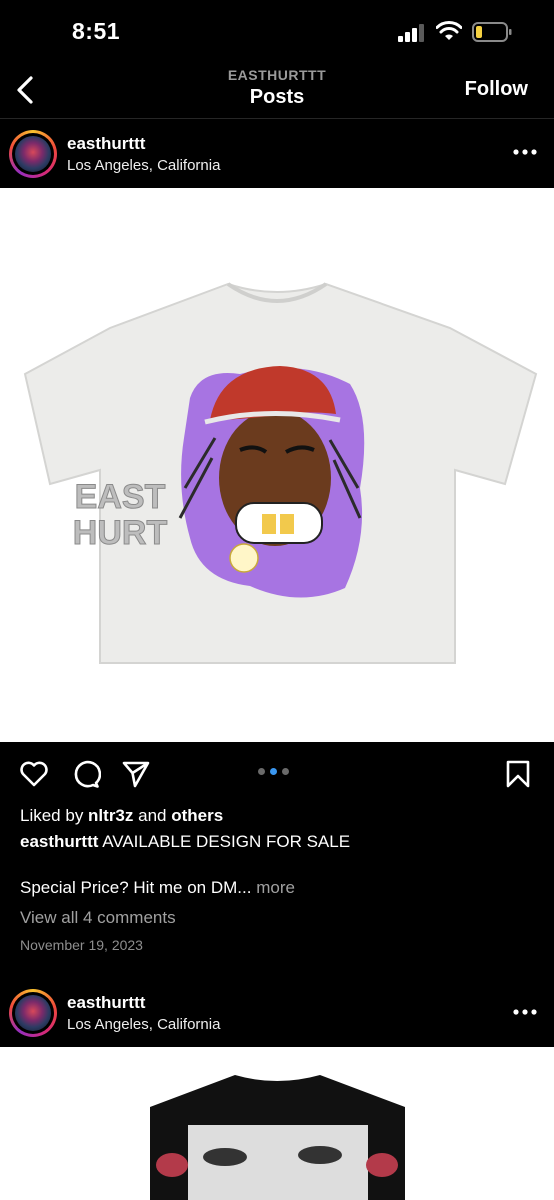 This screenshot has height=1200, width=554. What do you see at coordinates (81, 945) in the screenshot?
I see `post-date: November 19, 2023` at bounding box center [81, 945].